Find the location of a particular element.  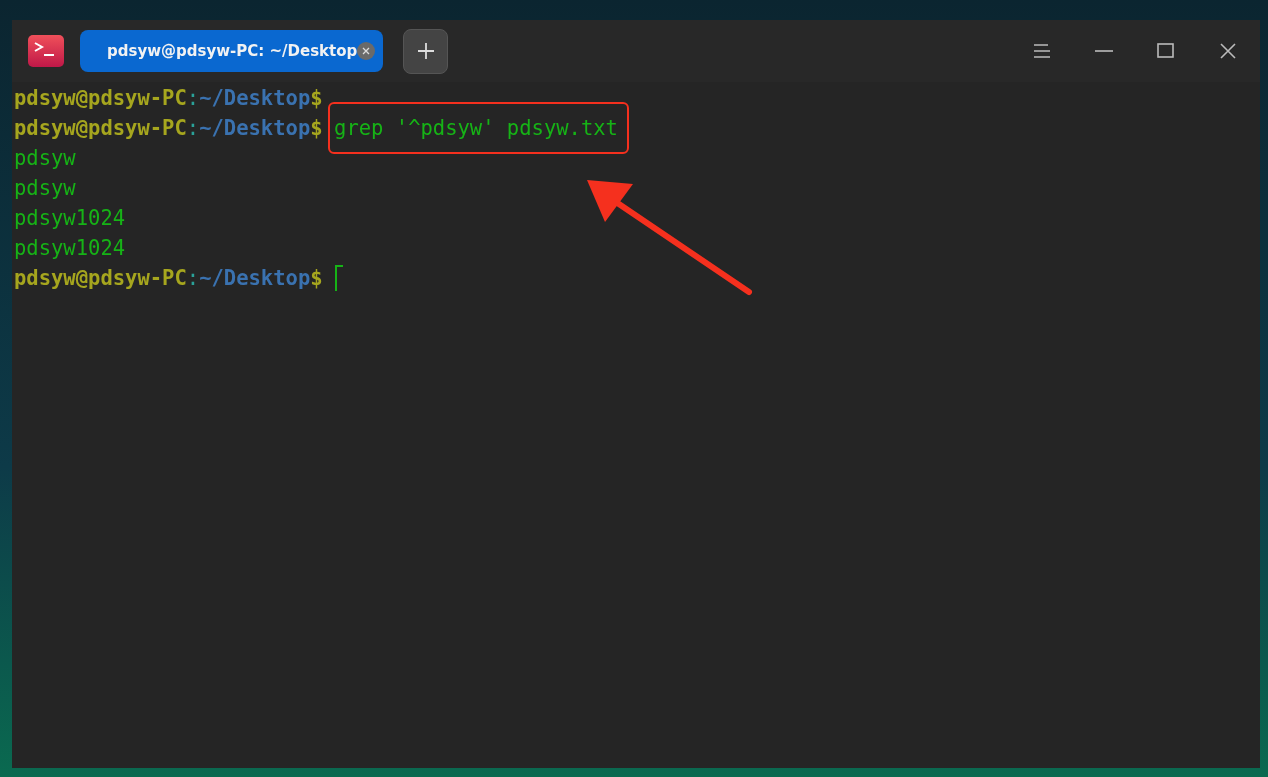

maximize-icon is located at coordinates (1166, 51).